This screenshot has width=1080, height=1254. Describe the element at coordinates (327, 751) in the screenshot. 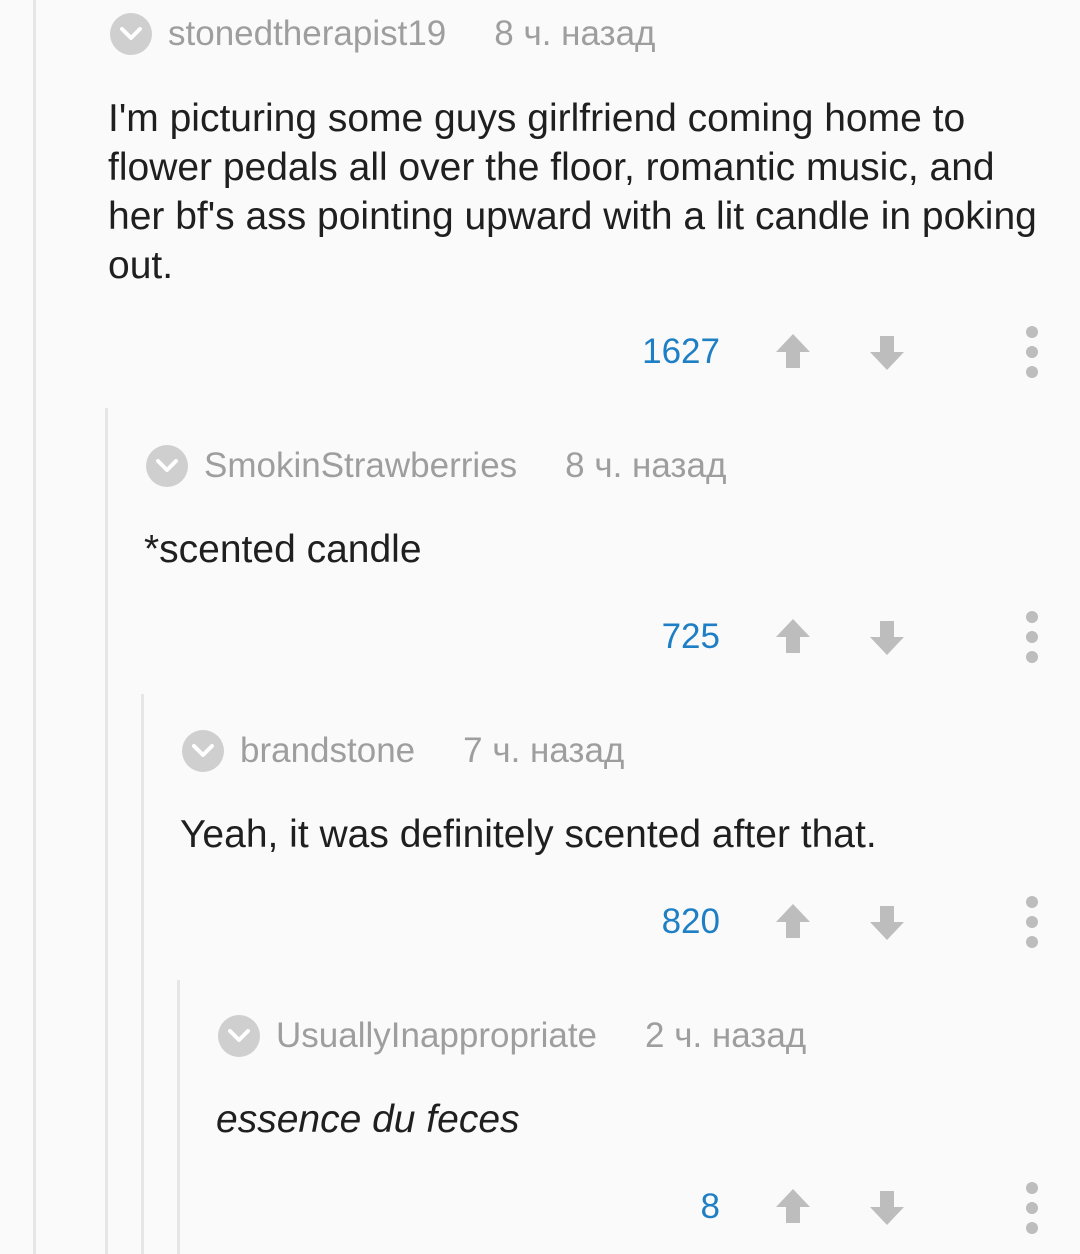

I see `username: brandstone` at that location.